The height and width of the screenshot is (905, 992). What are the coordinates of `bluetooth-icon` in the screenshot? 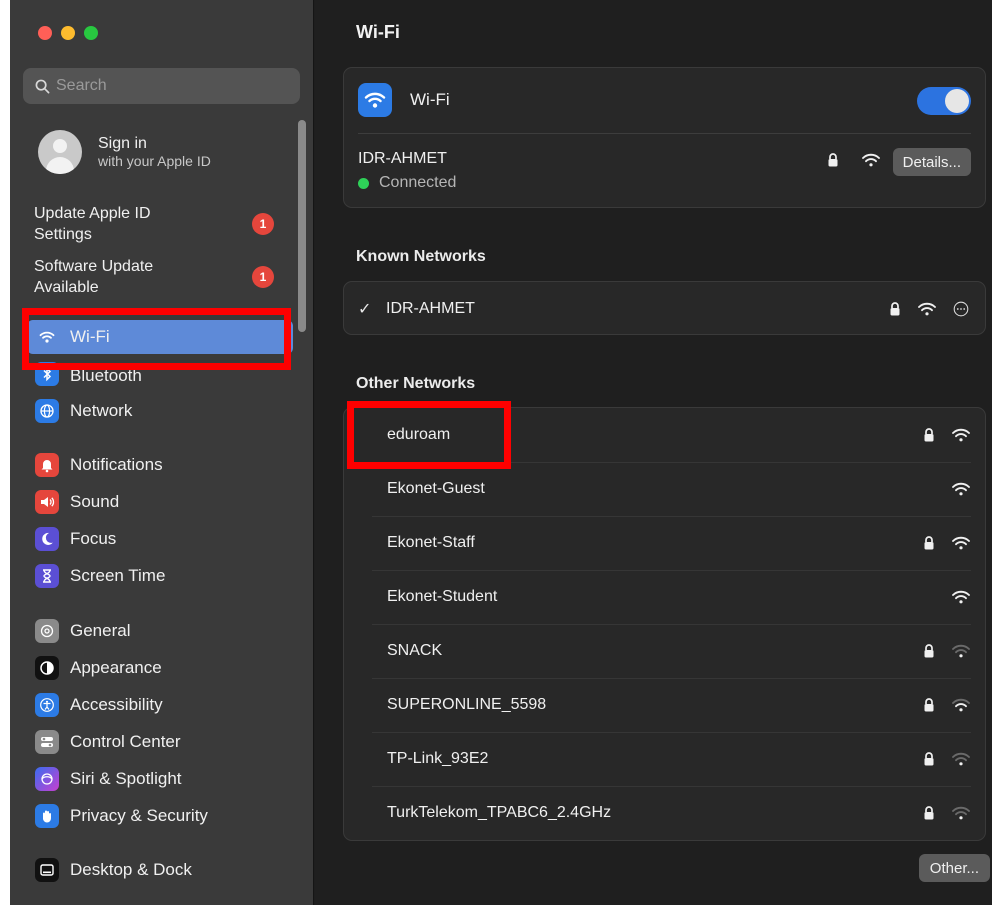 It's located at (47, 374).